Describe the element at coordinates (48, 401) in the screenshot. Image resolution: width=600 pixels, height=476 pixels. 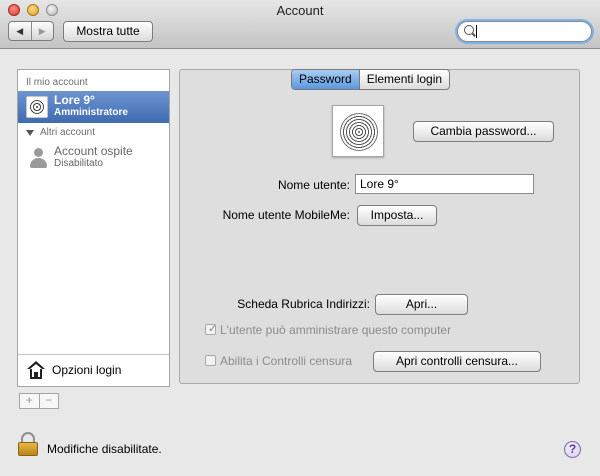
I see `remove-account-button: −` at that location.